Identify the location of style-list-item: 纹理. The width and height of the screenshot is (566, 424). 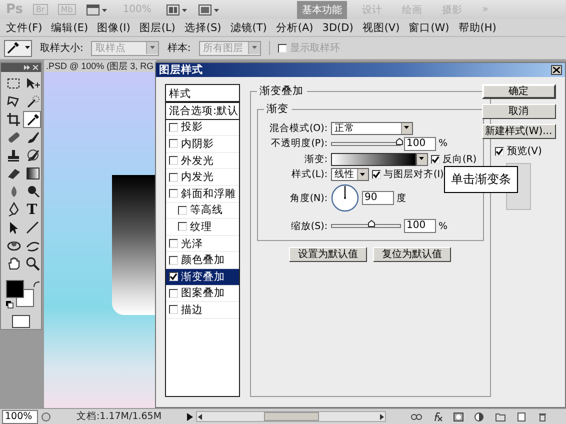
(202, 227).